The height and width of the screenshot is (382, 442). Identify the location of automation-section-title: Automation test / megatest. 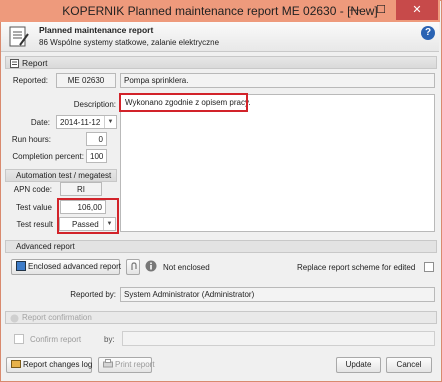
(64, 175).